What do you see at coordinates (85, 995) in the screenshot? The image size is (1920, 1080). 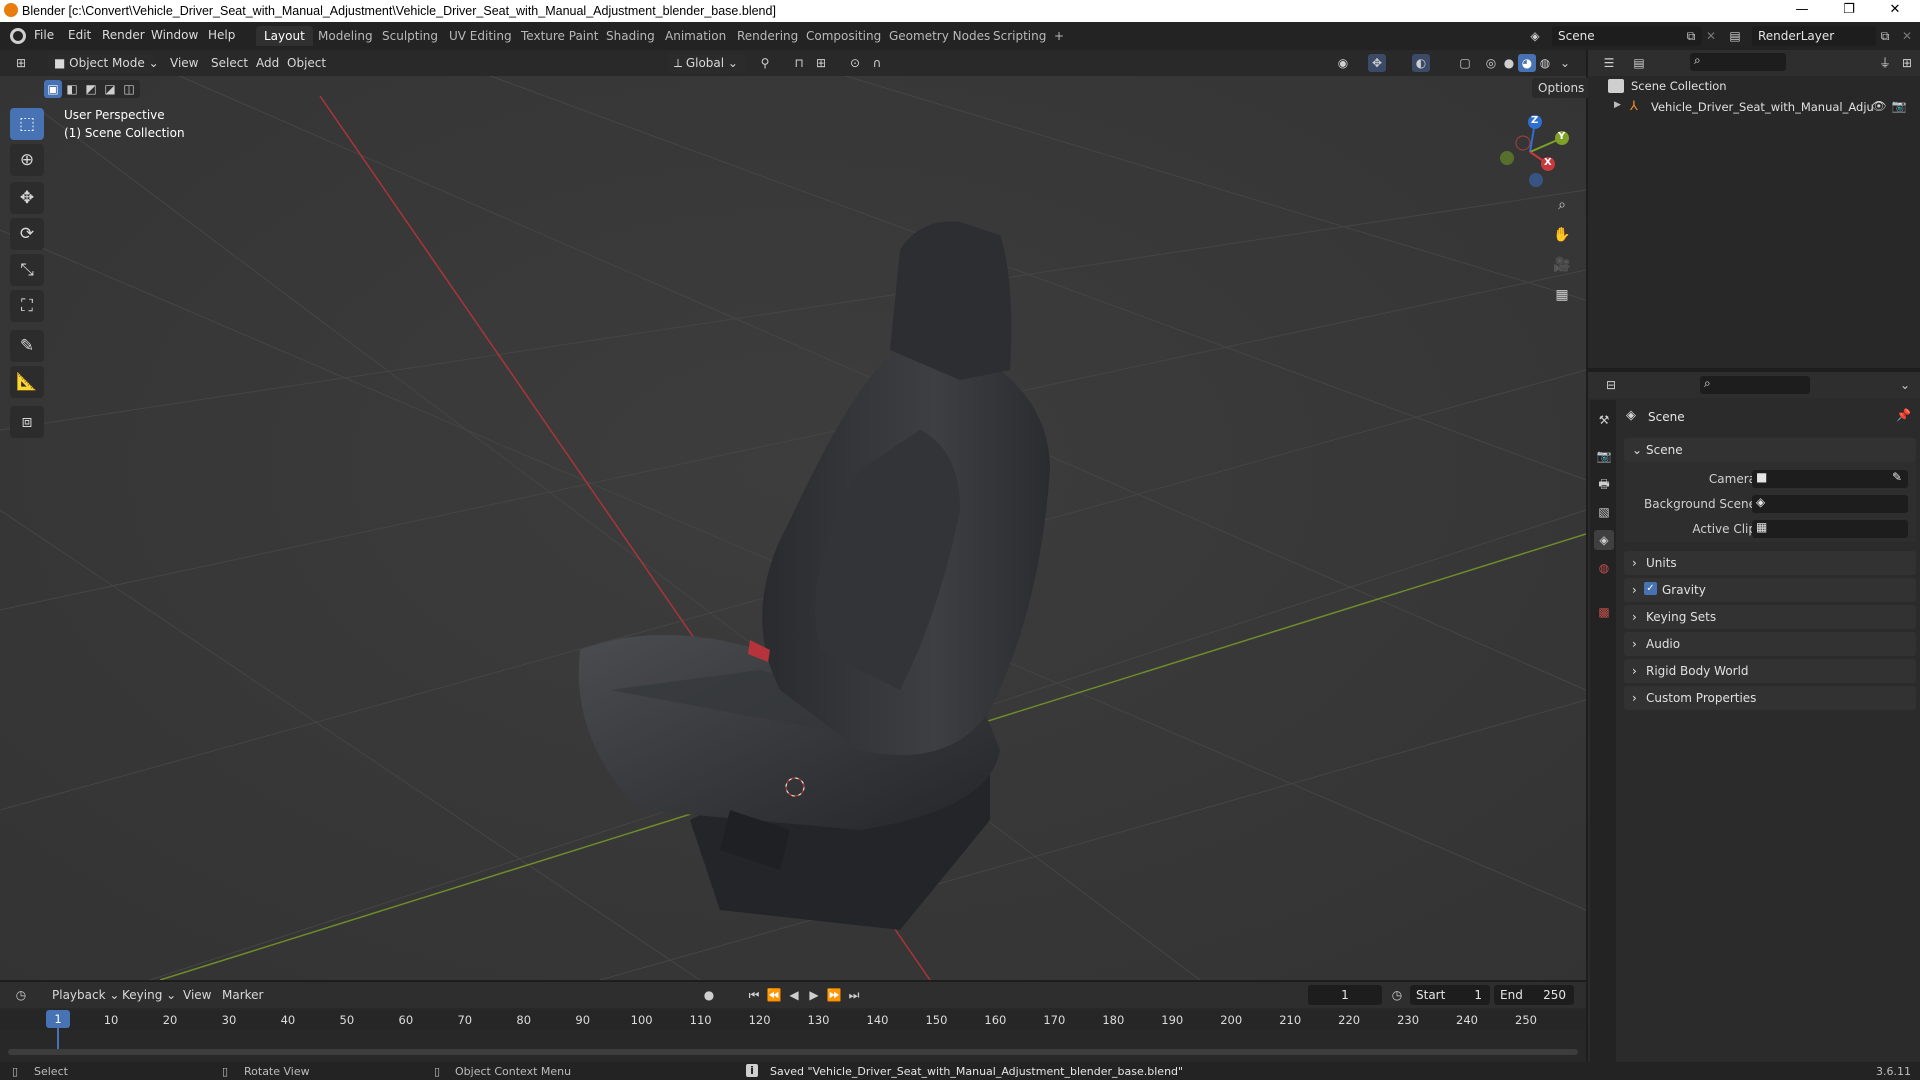 I see `menu-playback: Playback ⌄` at bounding box center [85, 995].